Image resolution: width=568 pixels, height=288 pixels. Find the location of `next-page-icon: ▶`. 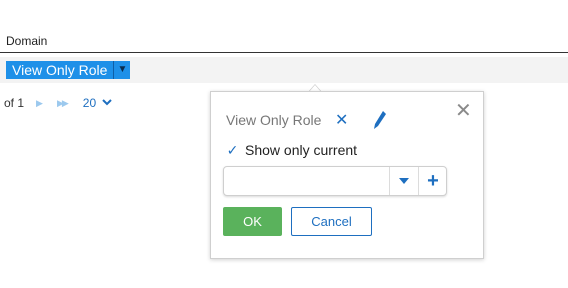

next-page-icon: ▶ is located at coordinates (39, 103).